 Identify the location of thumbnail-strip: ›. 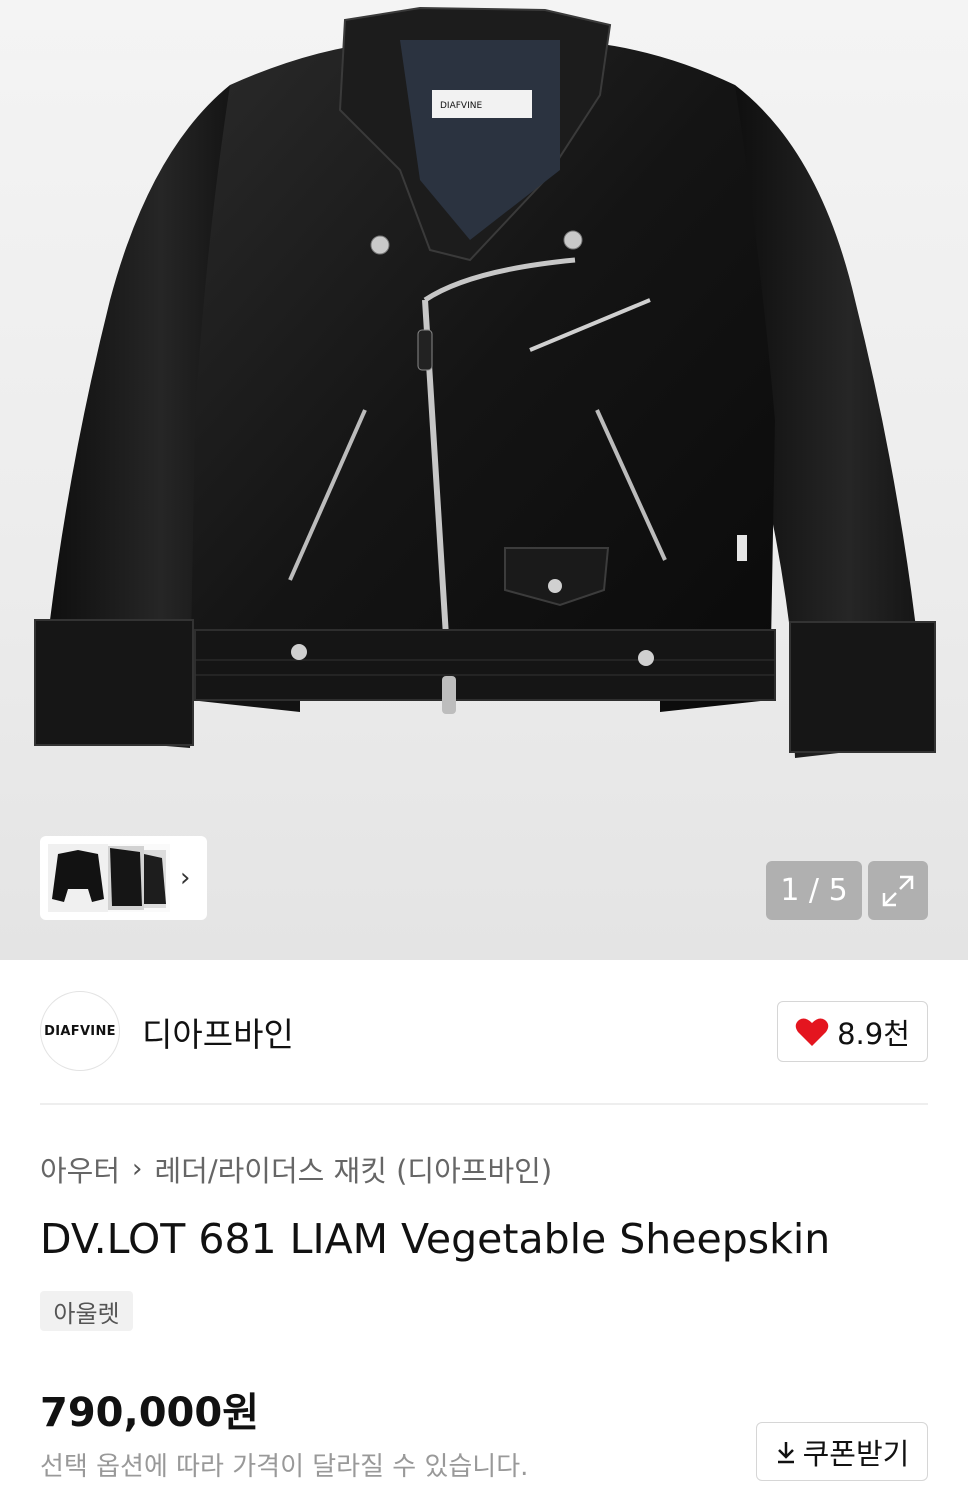
(123, 878).